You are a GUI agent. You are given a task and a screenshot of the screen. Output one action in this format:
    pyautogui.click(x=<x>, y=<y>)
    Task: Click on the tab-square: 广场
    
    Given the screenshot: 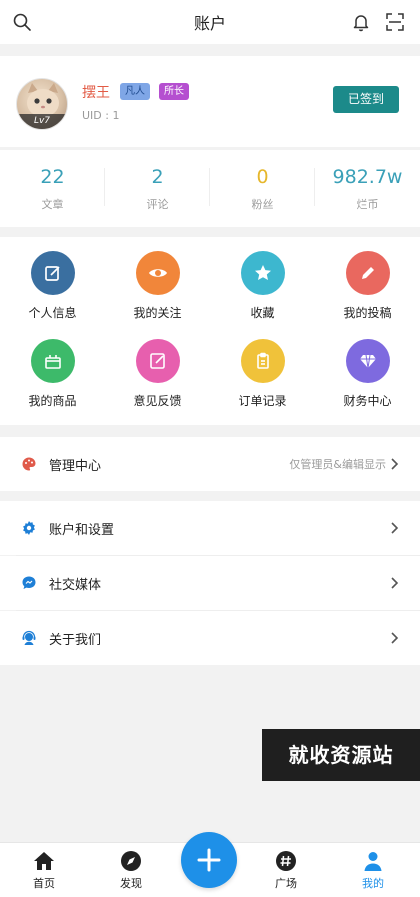 What is the action you would take?
    pyautogui.click(x=286, y=870)
    